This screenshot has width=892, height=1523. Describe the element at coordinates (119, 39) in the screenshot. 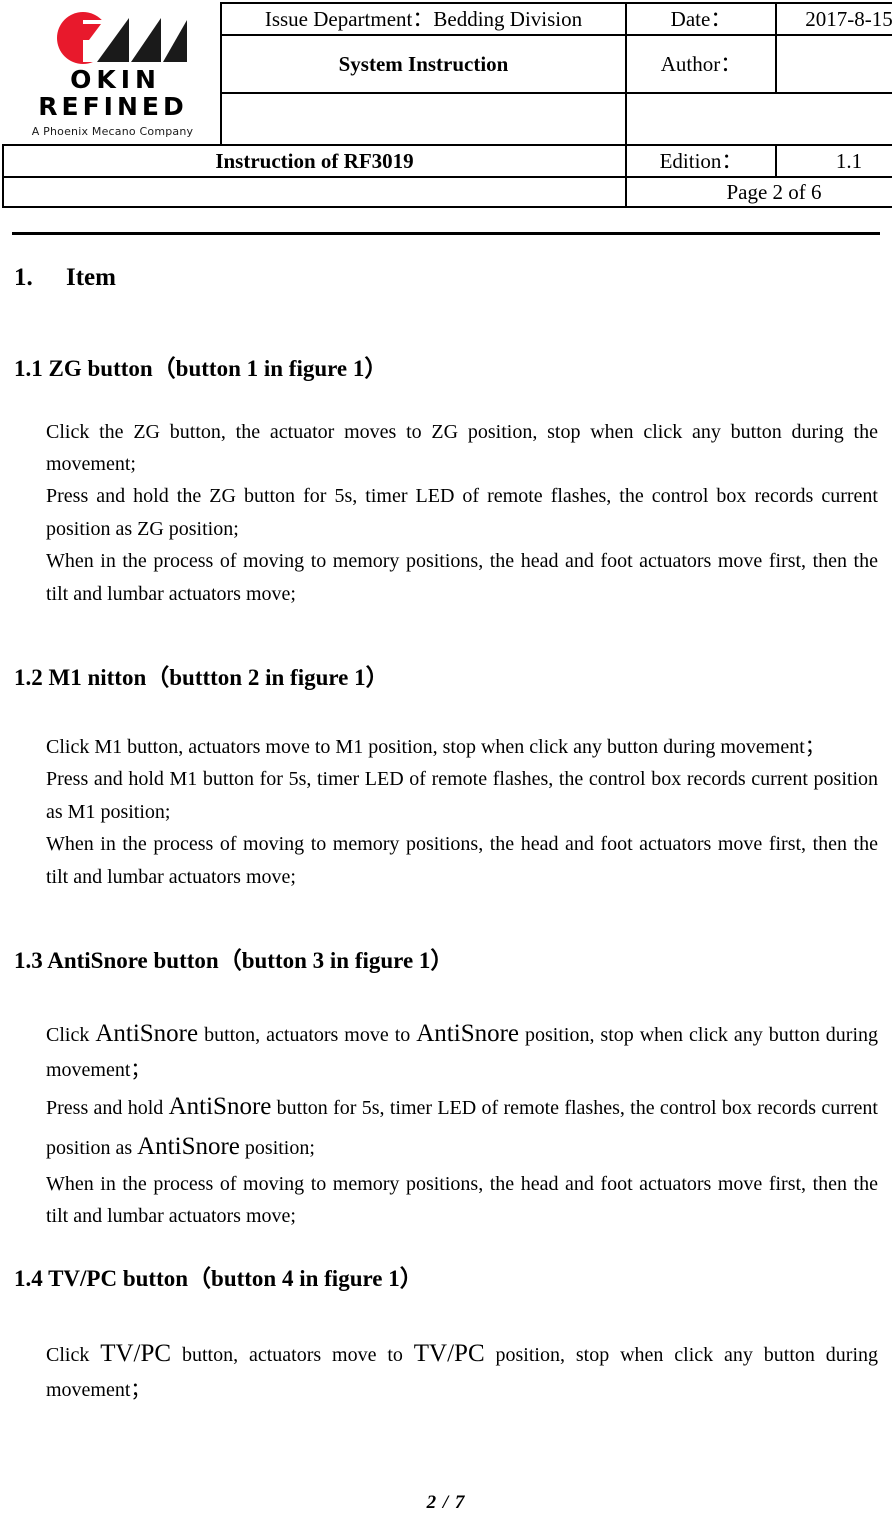

I see `okin-logo-mark-icon` at that location.